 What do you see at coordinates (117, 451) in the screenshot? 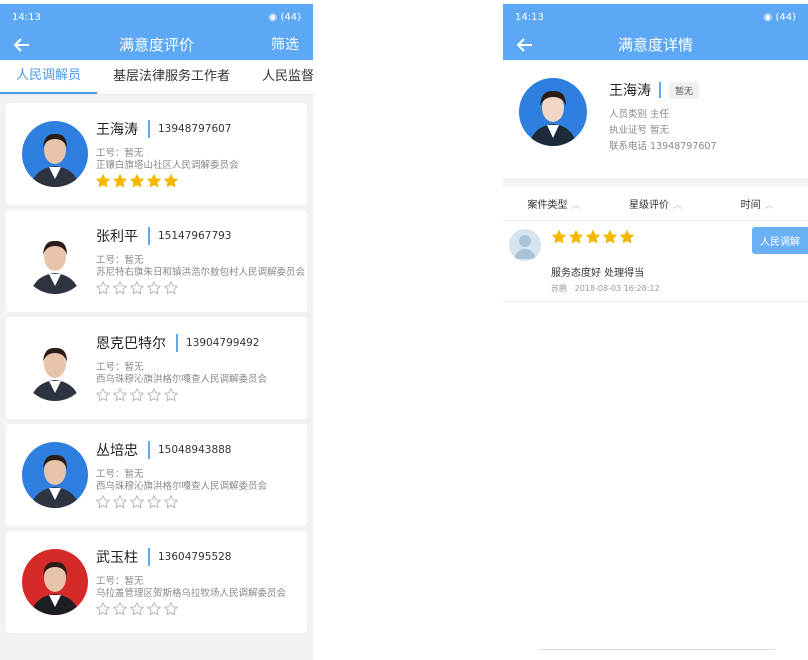
I see `person-name: 丛培忠` at bounding box center [117, 451].